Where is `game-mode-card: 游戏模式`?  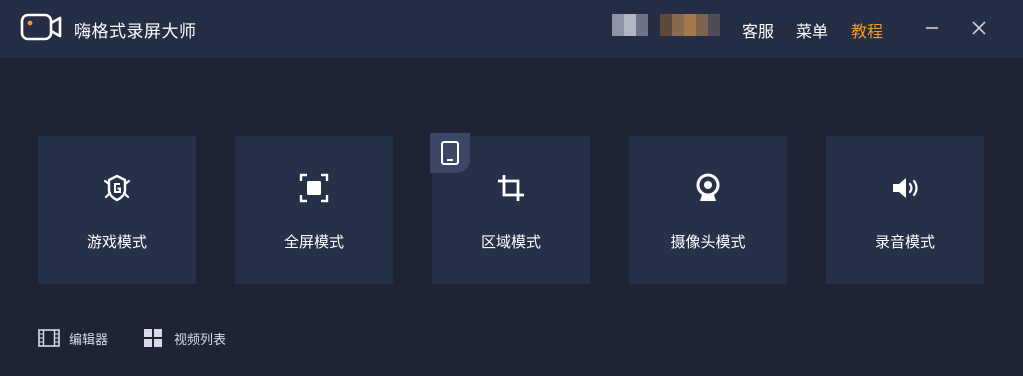
game-mode-card: 游戏模式 is located at coordinates (117, 210).